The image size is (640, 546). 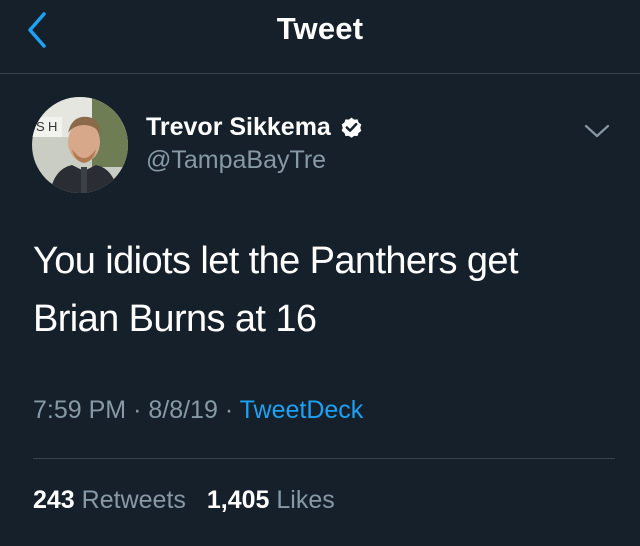 What do you see at coordinates (302, 410) in the screenshot?
I see `tweet-source-link: TweetDeck` at bounding box center [302, 410].